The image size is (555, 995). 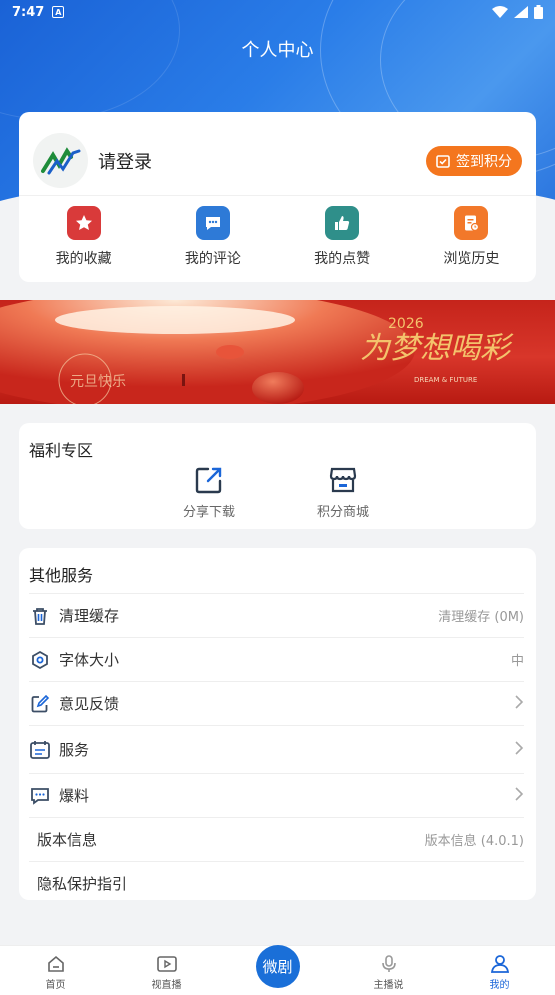 I want to click on share-icon, so click(x=208, y=480).